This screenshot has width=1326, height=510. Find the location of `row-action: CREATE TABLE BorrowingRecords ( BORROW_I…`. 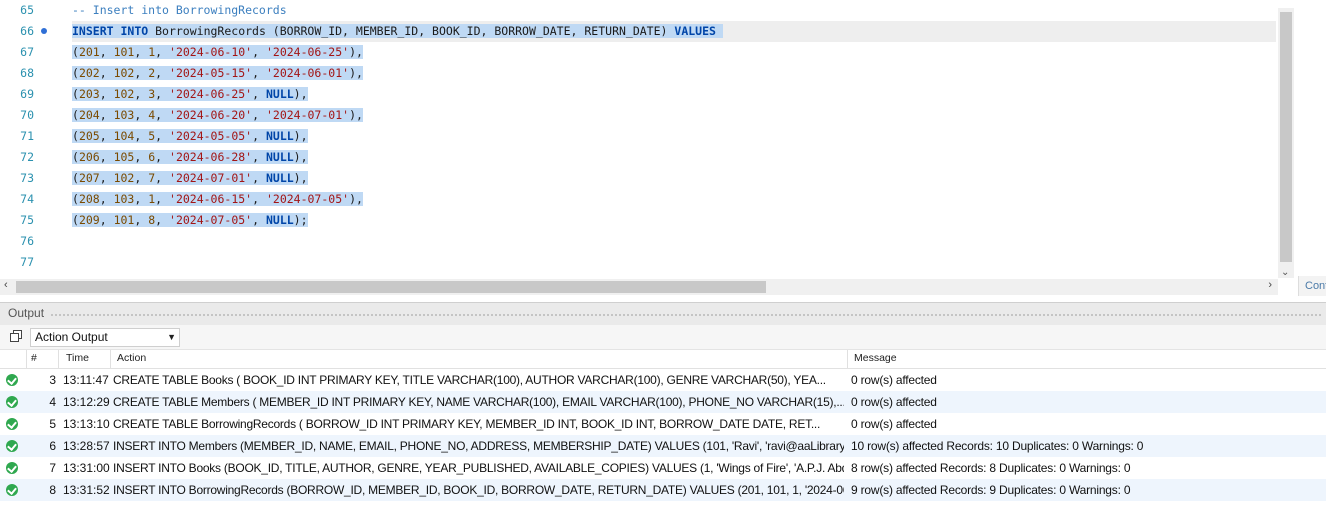

row-action: CREATE TABLE BorrowingRecords ( BORROW_I… is located at coordinates (467, 424).